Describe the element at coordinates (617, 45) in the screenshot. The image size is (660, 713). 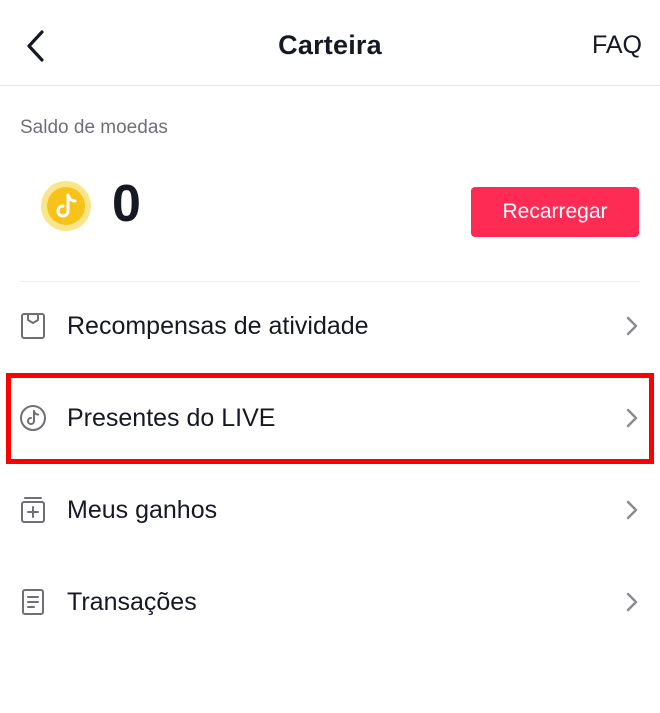
I see `faq-link: FAQ` at that location.